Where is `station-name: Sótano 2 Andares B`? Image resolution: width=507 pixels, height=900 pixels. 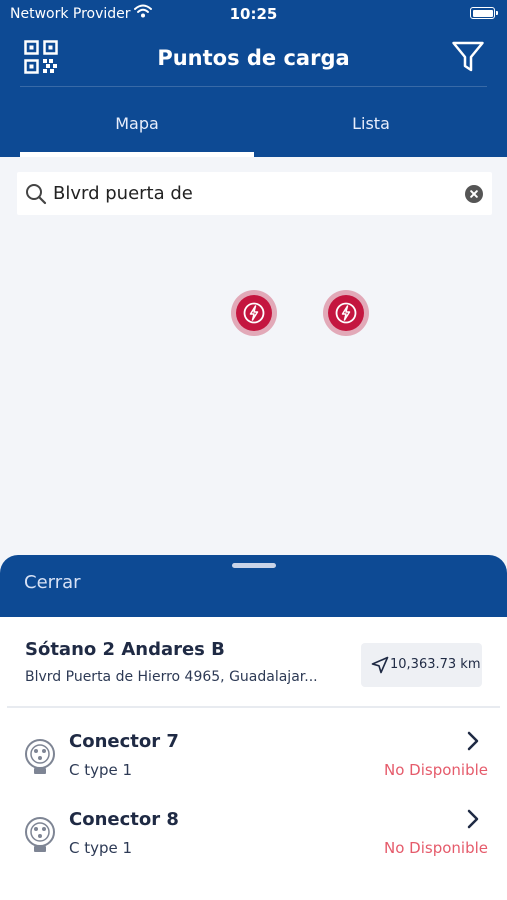 station-name: Sótano 2 Andares B is located at coordinates (125, 649).